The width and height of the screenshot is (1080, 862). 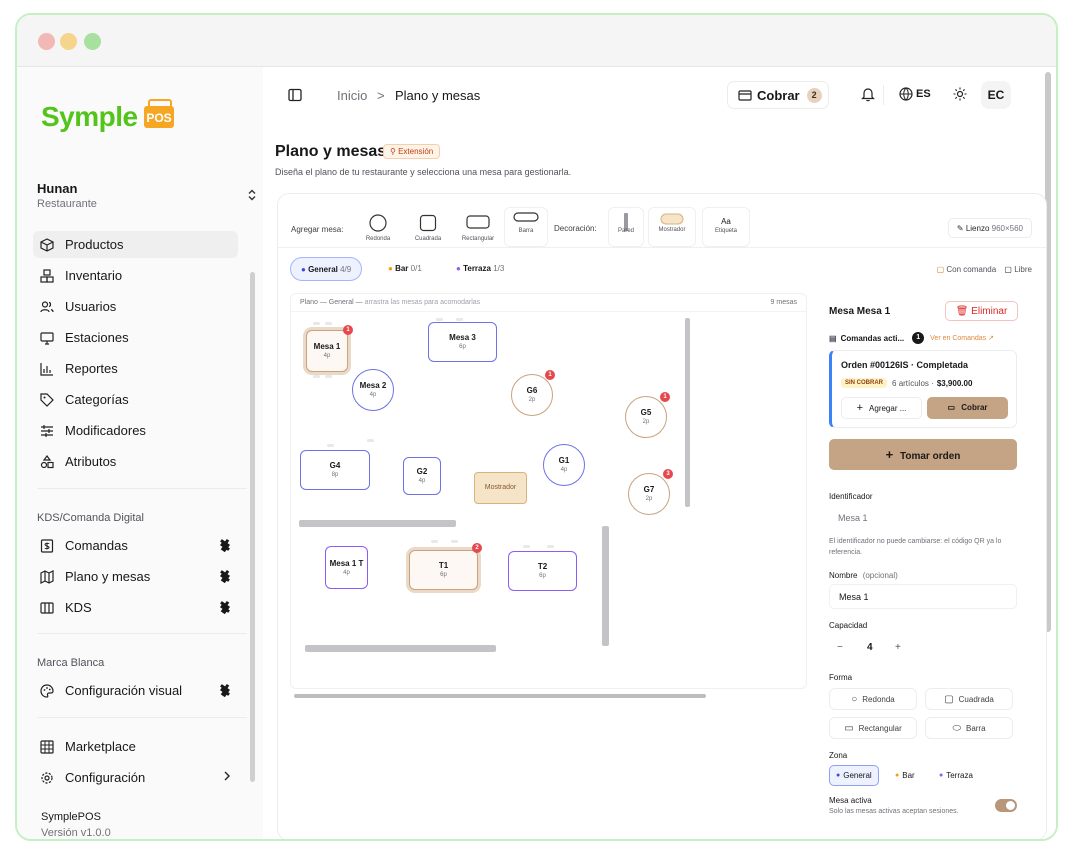 What do you see at coordinates (854, 699) in the screenshot?
I see `circle-shape-icon: ○` at bounding box center [854, 699].